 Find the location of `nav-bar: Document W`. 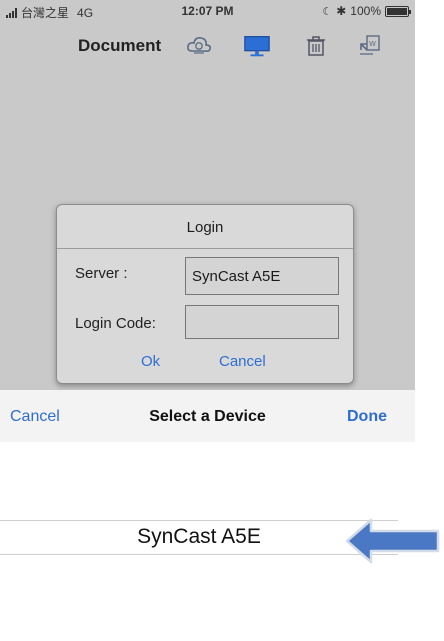

nav-bar: Document W is located at coordinates (207, 46).